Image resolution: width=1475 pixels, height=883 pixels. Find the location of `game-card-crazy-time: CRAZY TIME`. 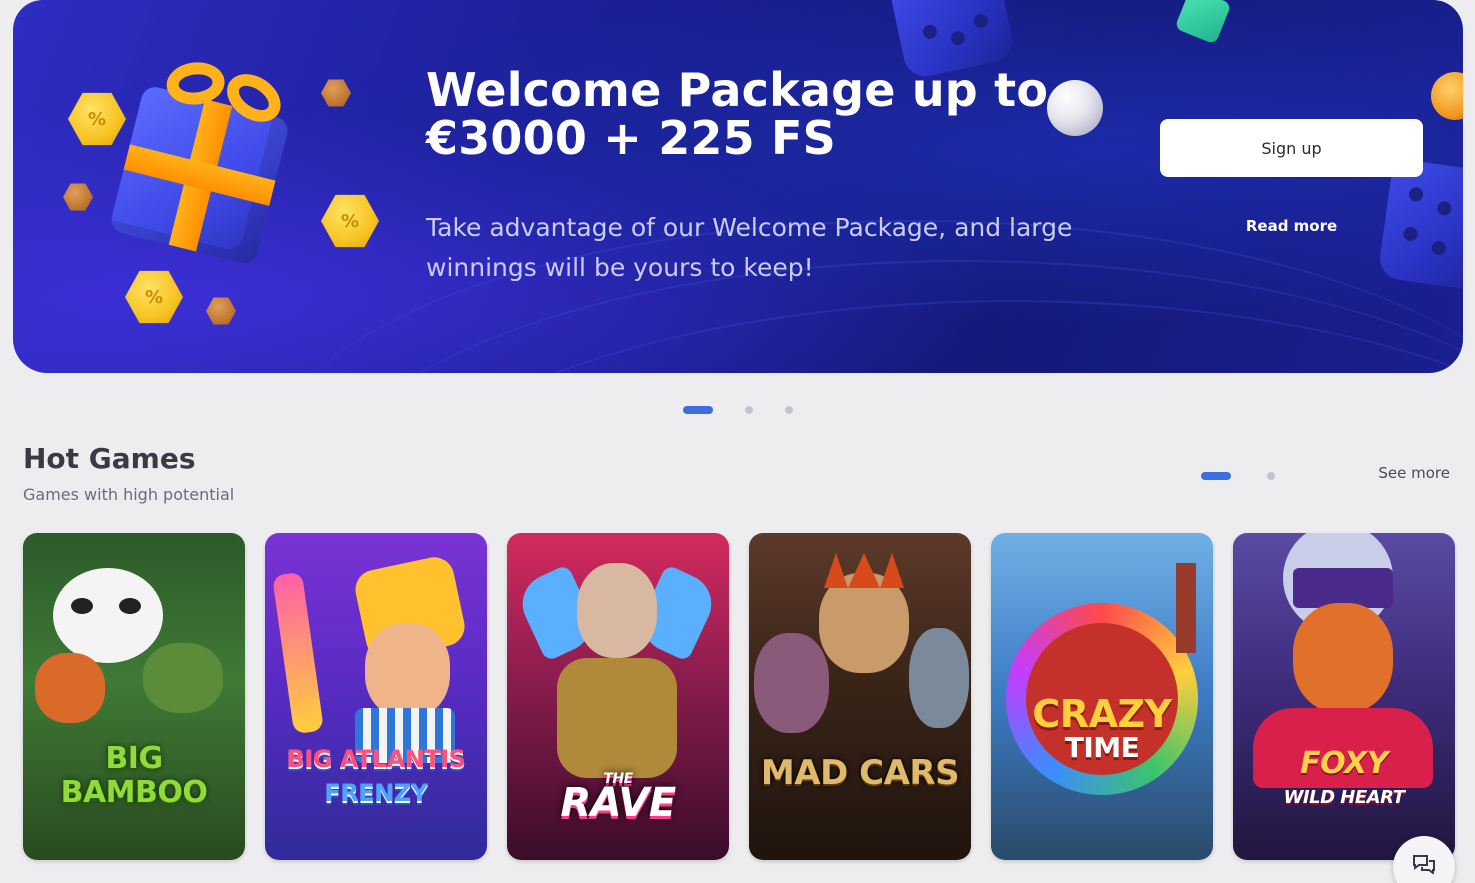

game-card-crazy-time: CRAZY TIME is located at coordinates (1102, 696).